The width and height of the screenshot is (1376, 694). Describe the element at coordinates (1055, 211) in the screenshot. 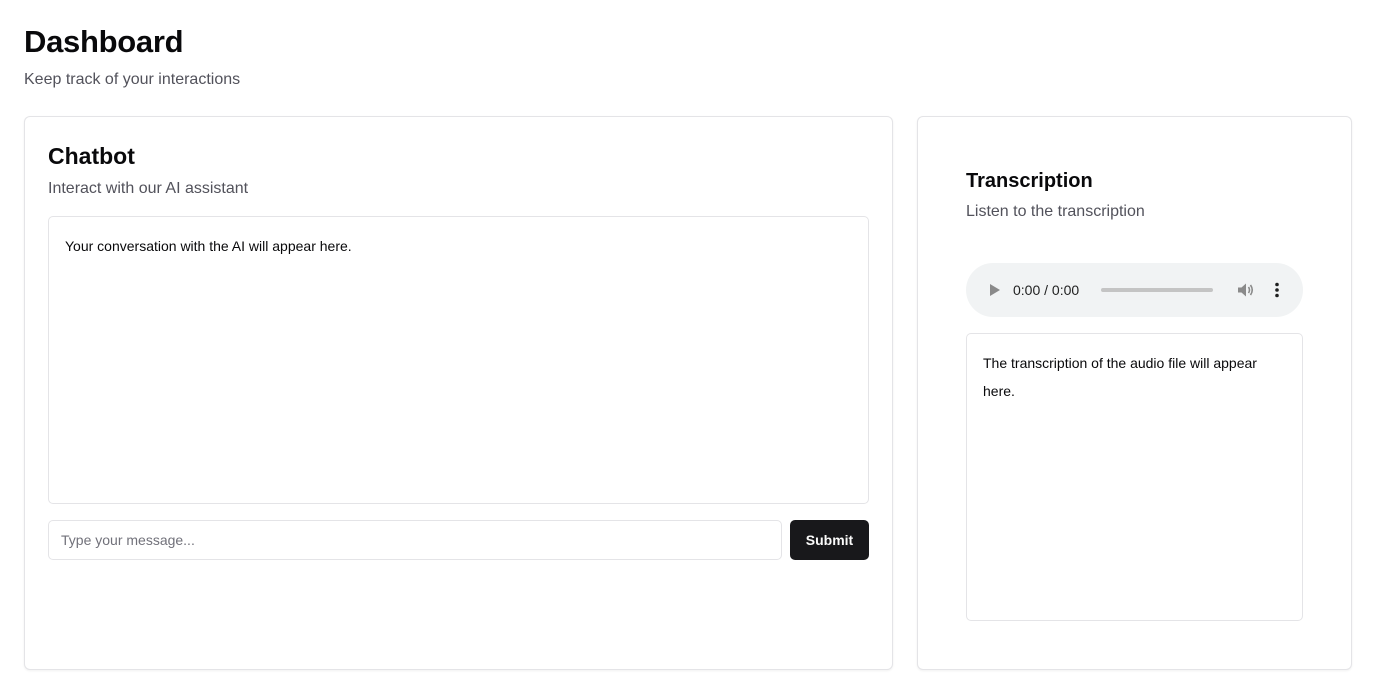

I see `transcription-subtitle: Listen to the transcription` at that location.